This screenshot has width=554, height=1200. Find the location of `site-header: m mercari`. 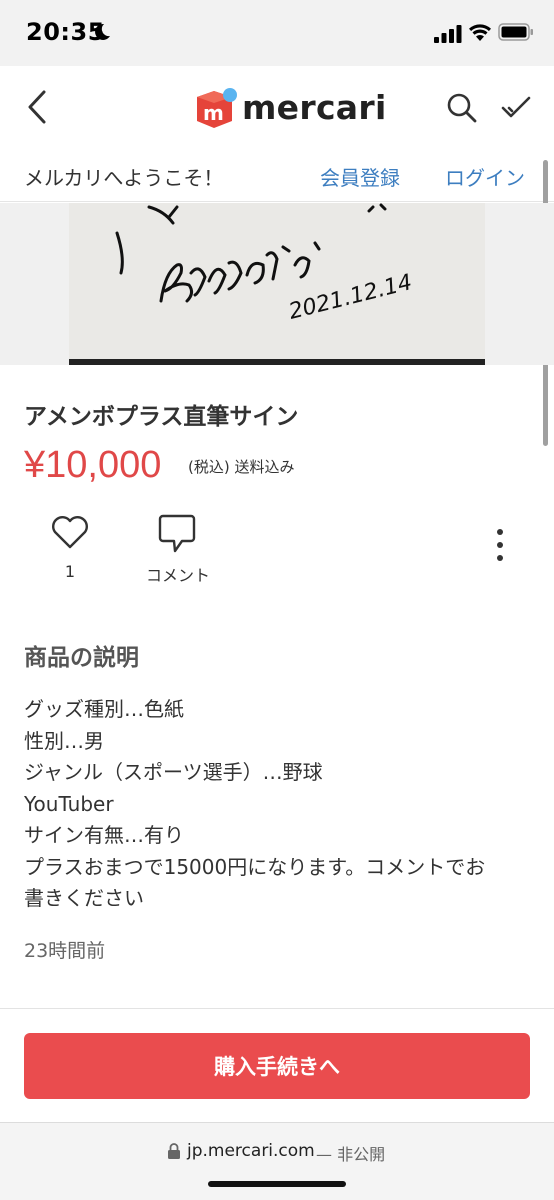

site-header: m mercari is located at coordinates (277, 108).